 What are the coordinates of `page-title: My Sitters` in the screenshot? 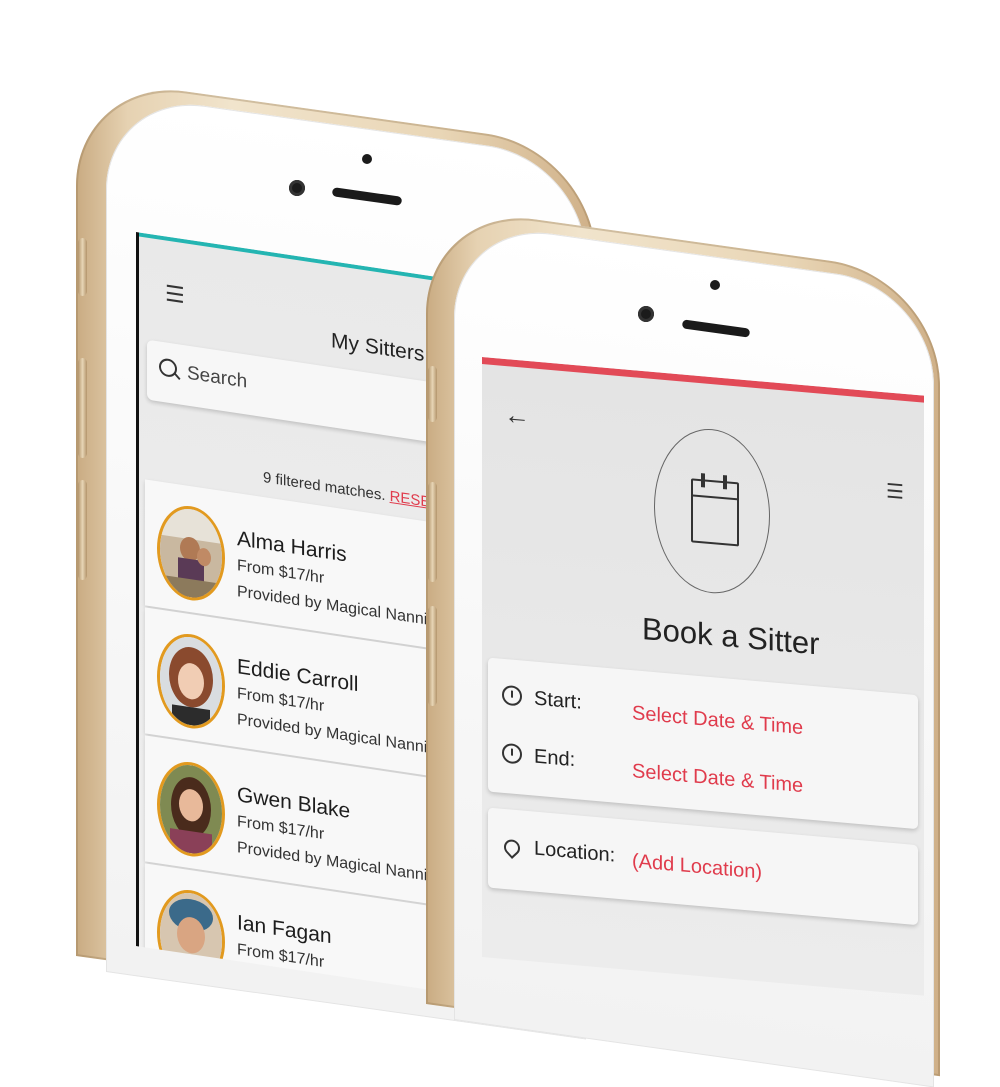 It's located at (378, 348).